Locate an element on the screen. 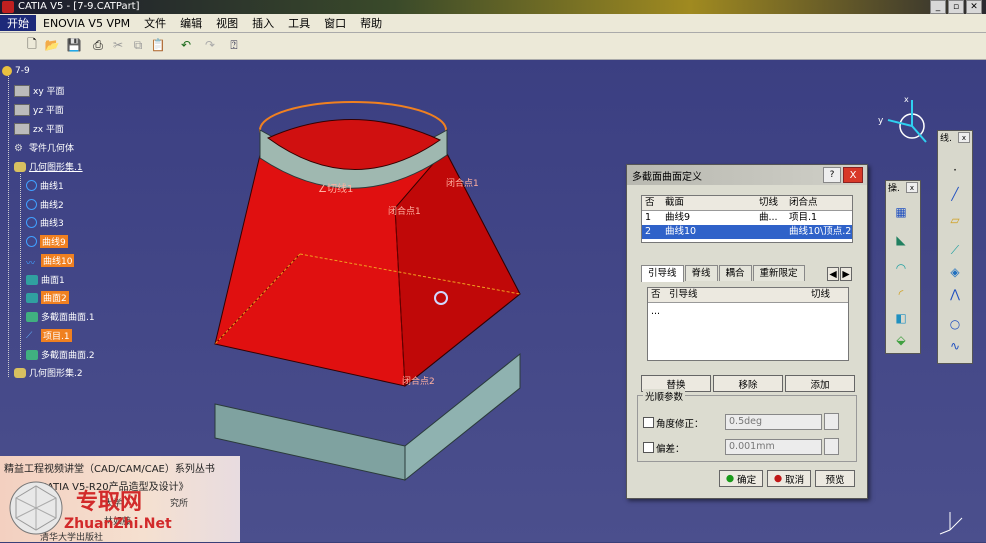 This screenshot has height=543, width=986. split-icon: ◣ is located at coordinates (901, 240).